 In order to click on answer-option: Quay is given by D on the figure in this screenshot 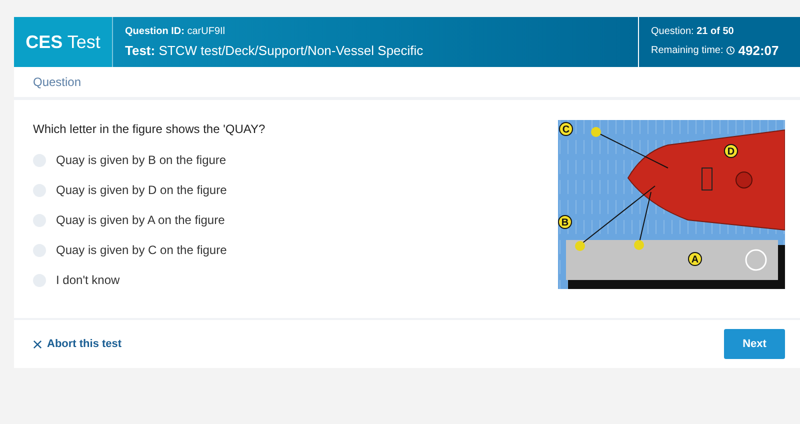, I will do `click(295, 190)`.